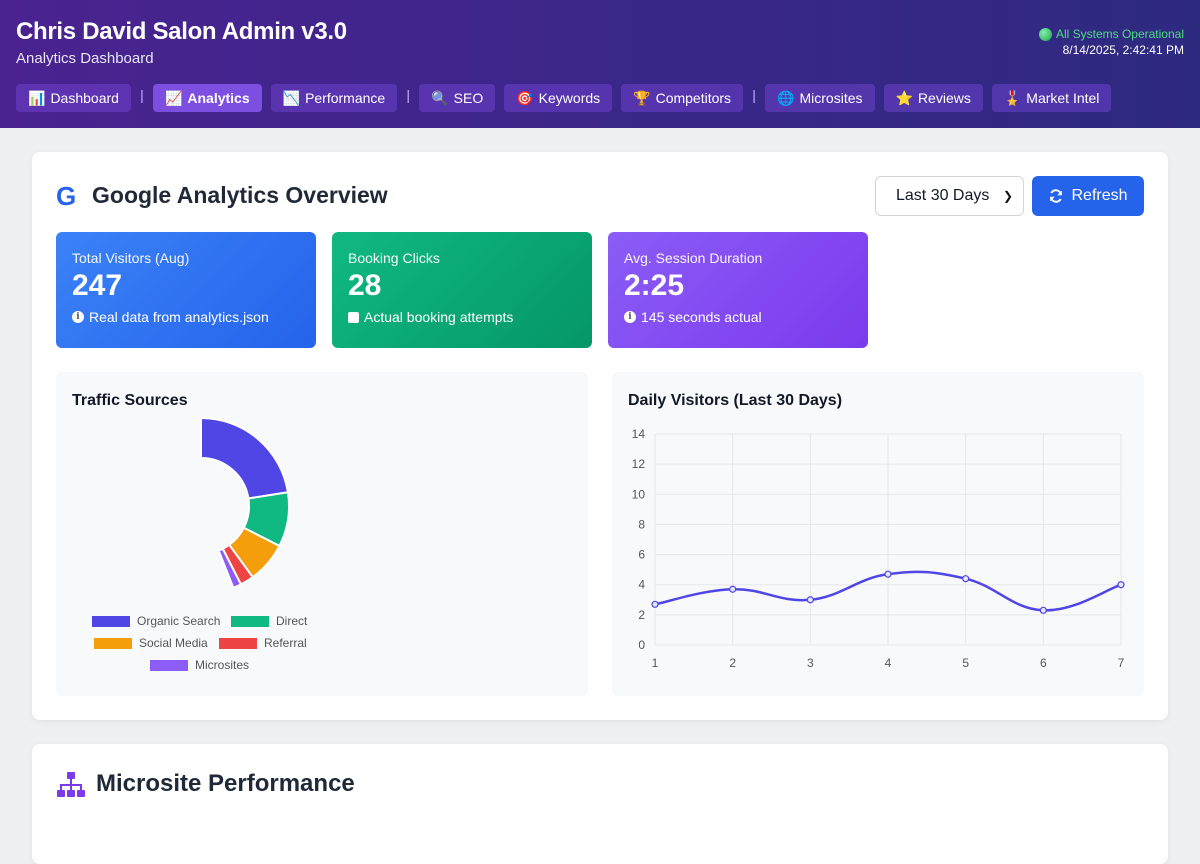 The image size is (1200, 864). Describe the element at coordinates (965, 663) in the screenshot. I see `x-tick-label: 5` at that location.